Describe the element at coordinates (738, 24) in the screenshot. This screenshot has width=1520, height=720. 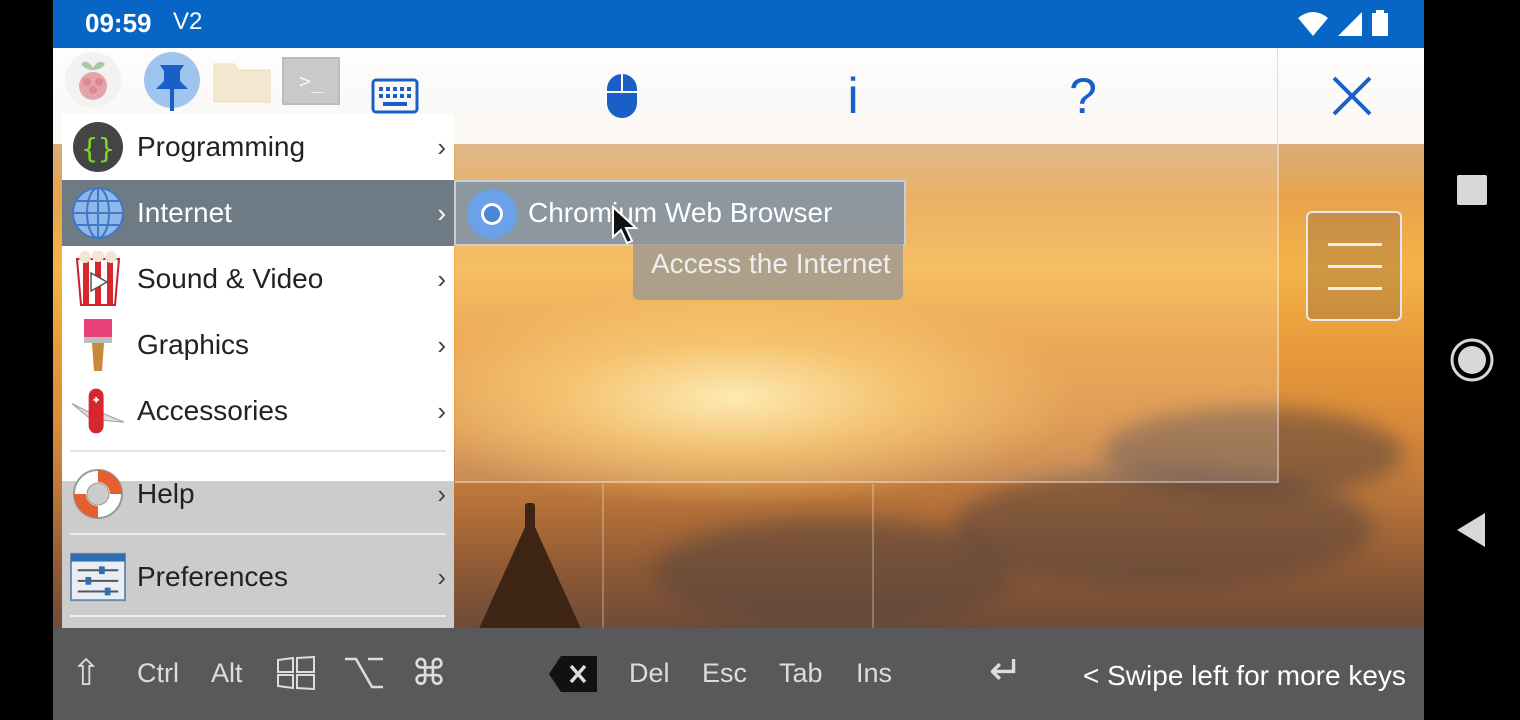
I see `status-bar: 09:59 V2` at that location.